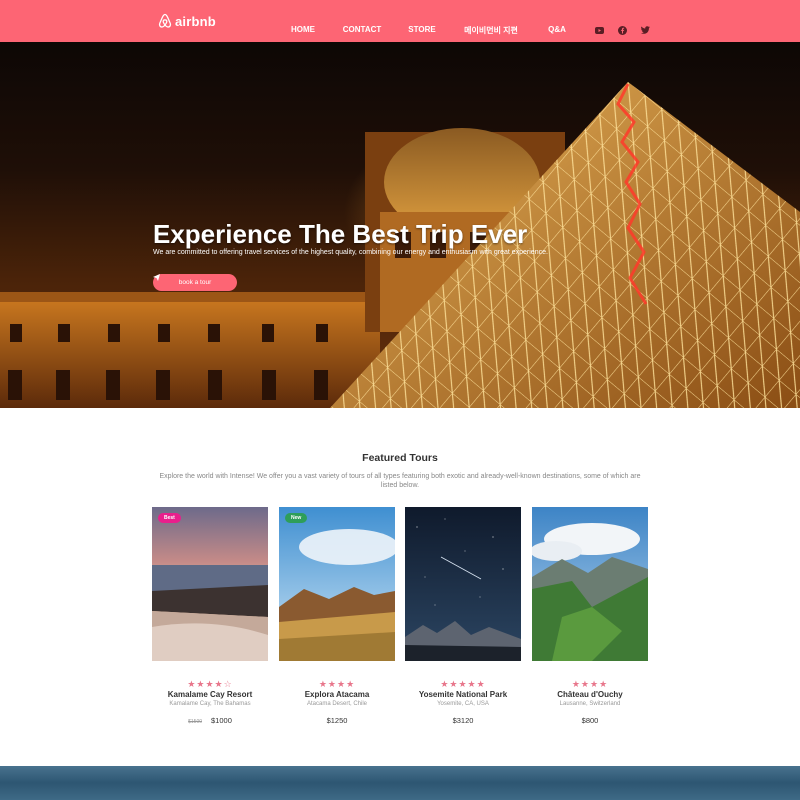 This screenshot has width=800, height=800. Describe the element at coordinates (210, 694) in the screenshot. I see `tour-name: Kamalame Cay Resort` at that location.